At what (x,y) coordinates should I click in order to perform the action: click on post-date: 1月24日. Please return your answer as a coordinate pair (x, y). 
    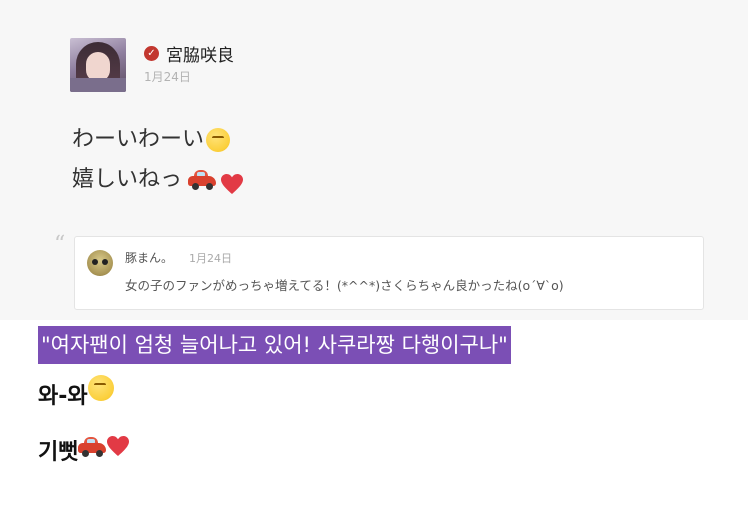
    Looking at the image, I should click on (167, 77).